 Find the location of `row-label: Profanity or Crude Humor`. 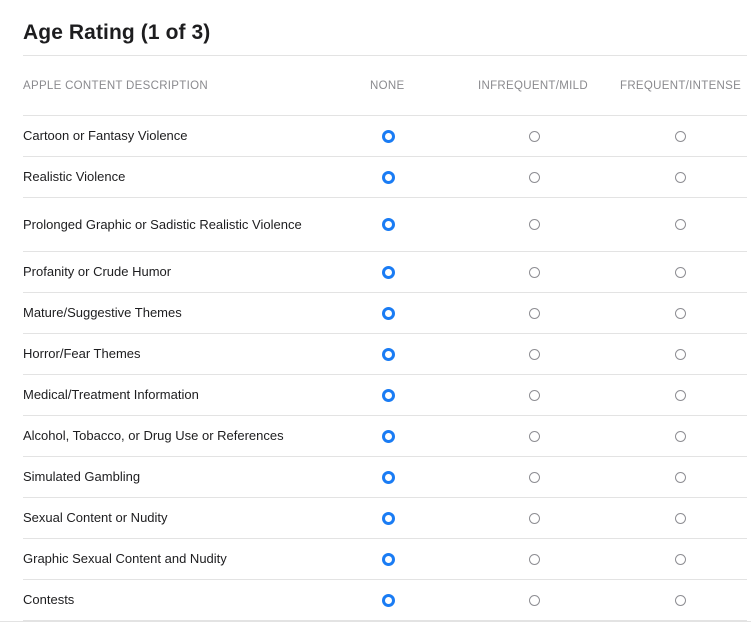

row-label: Profanity or Crude Humor is located at coordinates (97, 271).